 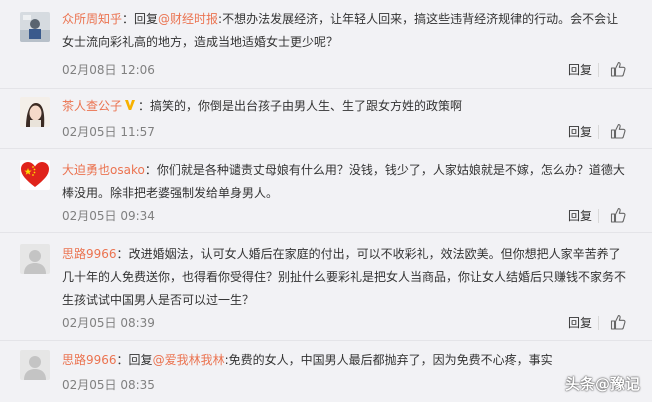 What do you see at coordinates (103, 170) in the screenshot?
I see `comment-username: 大迫勇也osako` at bounding box center [103, 170].